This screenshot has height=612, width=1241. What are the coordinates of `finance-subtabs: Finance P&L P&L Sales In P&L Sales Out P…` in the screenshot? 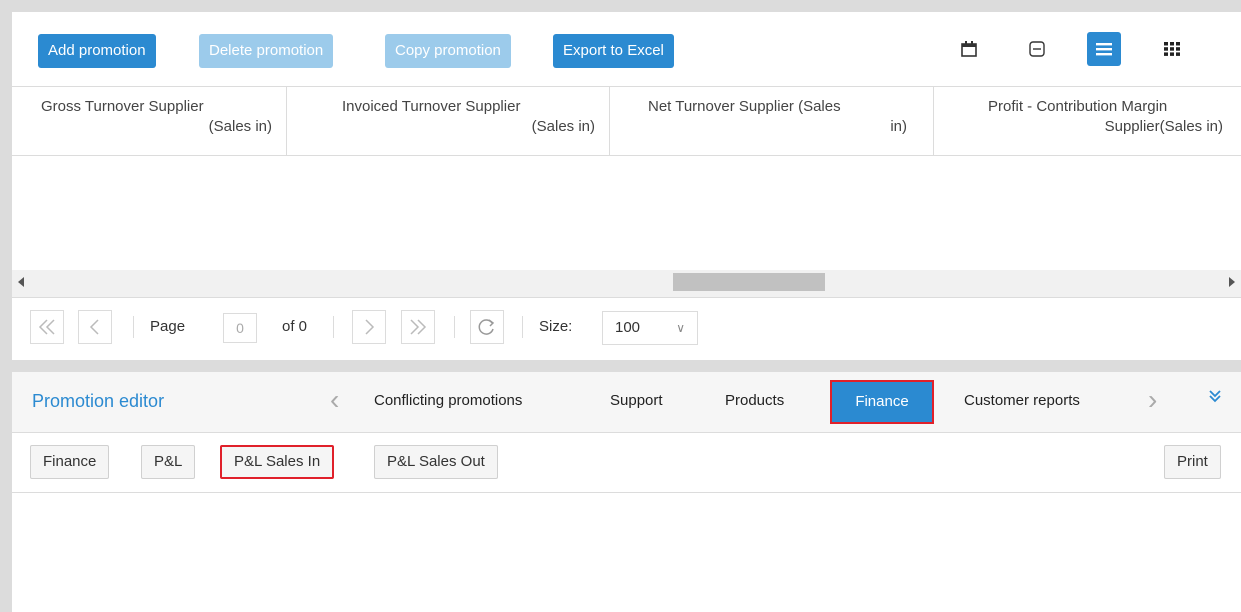 It's located at (626, 463).